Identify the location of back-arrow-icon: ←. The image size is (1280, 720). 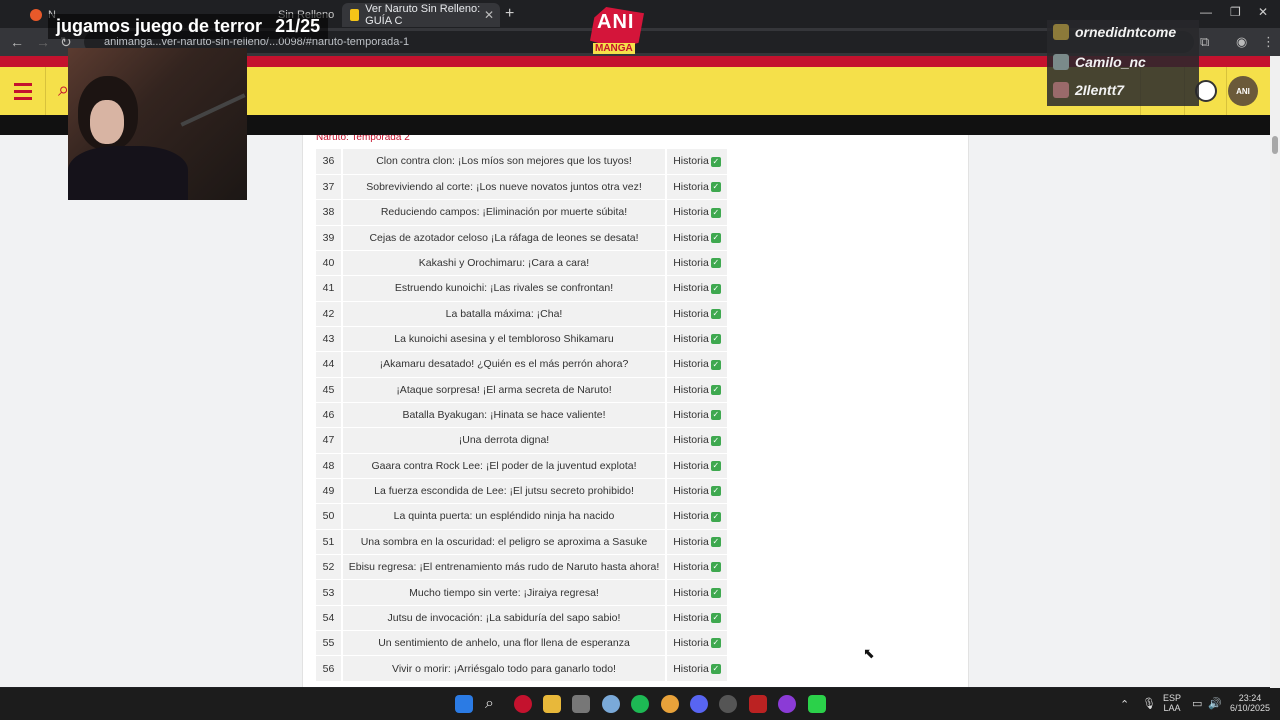
(17, 42).